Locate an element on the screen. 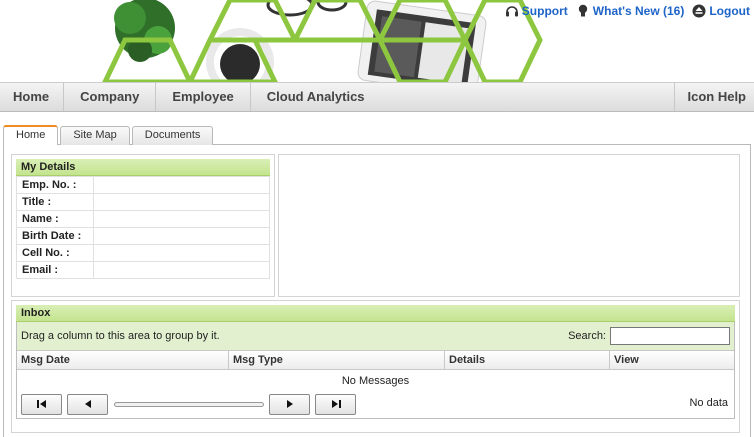 This screenshot has width=754, height=437. support-label: Support is located at coordinates (544, 11).